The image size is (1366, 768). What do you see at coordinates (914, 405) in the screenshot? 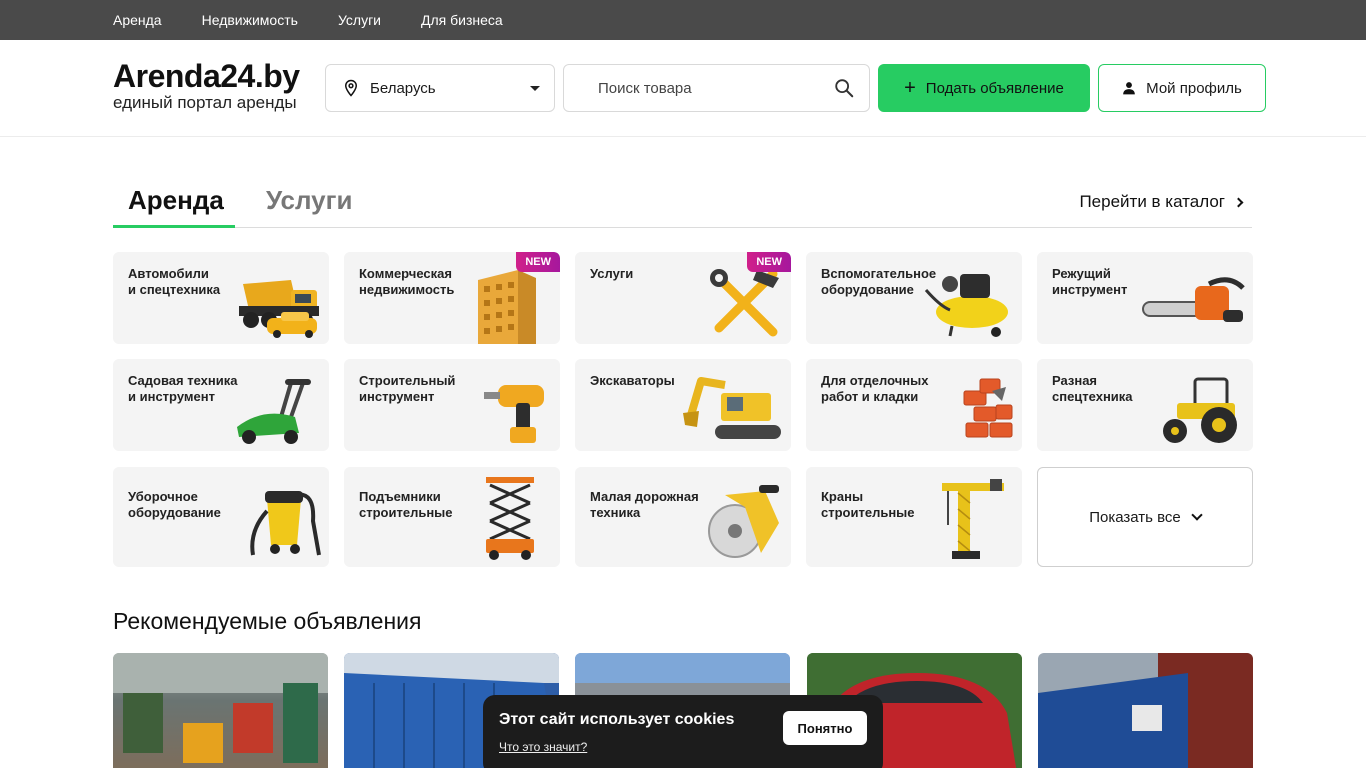
I see `category-card-finishing: Для отделочных работ и кладки` at bounding box center [914, 405].